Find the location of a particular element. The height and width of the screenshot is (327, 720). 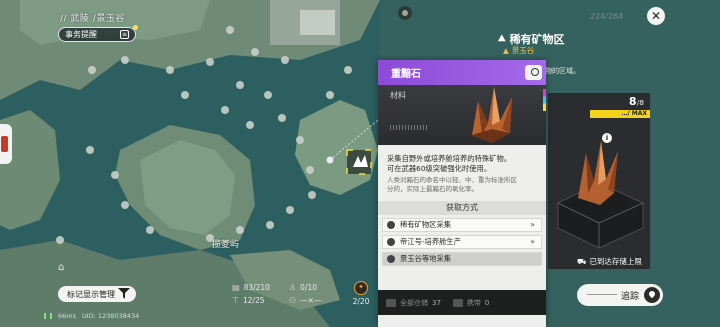

marker-display-label: 标记显示管理 is located at coordinates (91, 294).